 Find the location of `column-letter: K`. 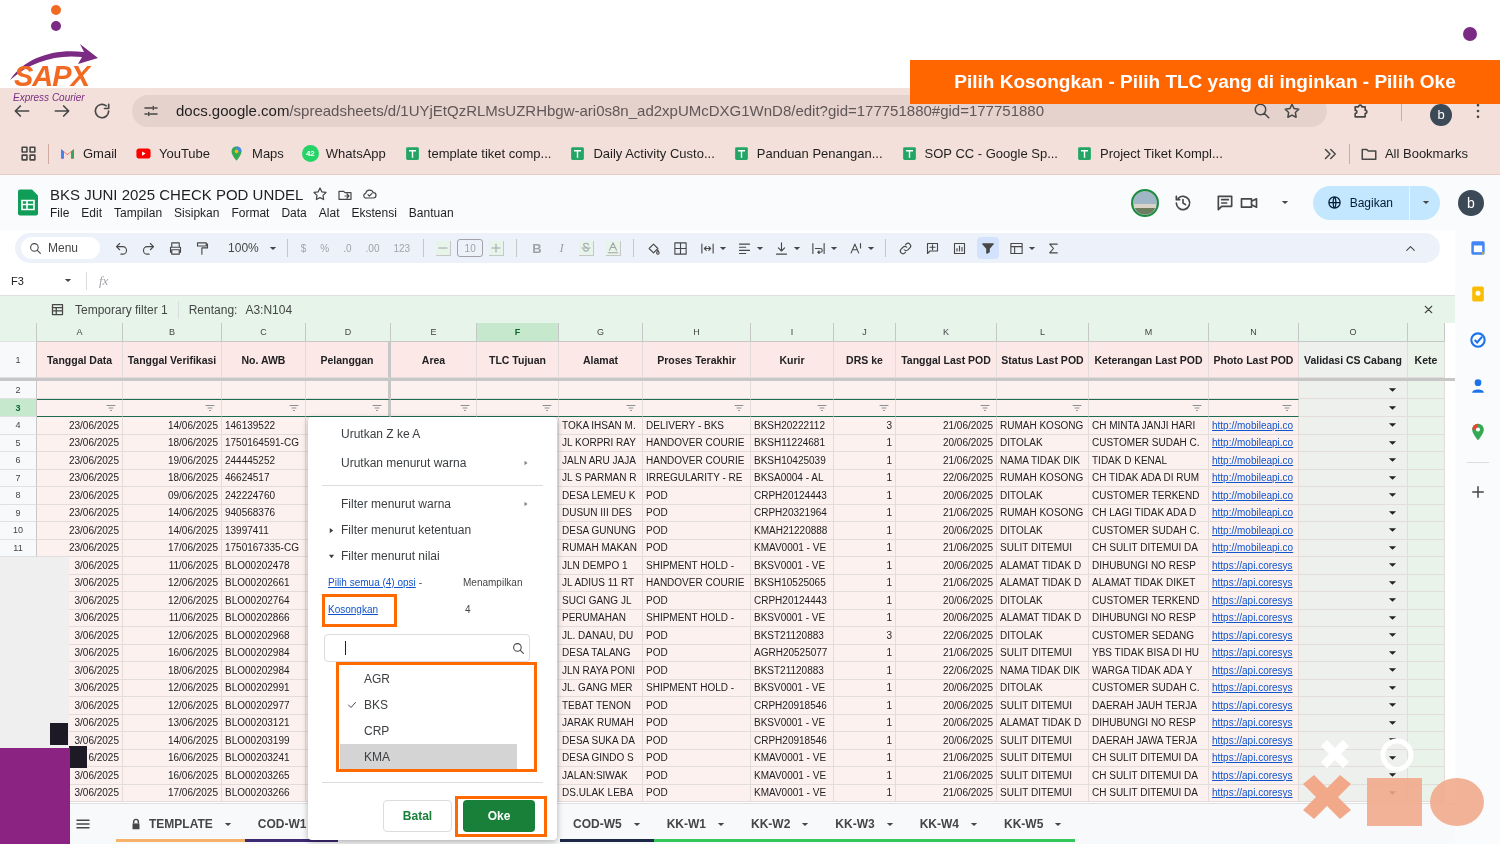

column-letter: K is located at coordinates (946, 332).